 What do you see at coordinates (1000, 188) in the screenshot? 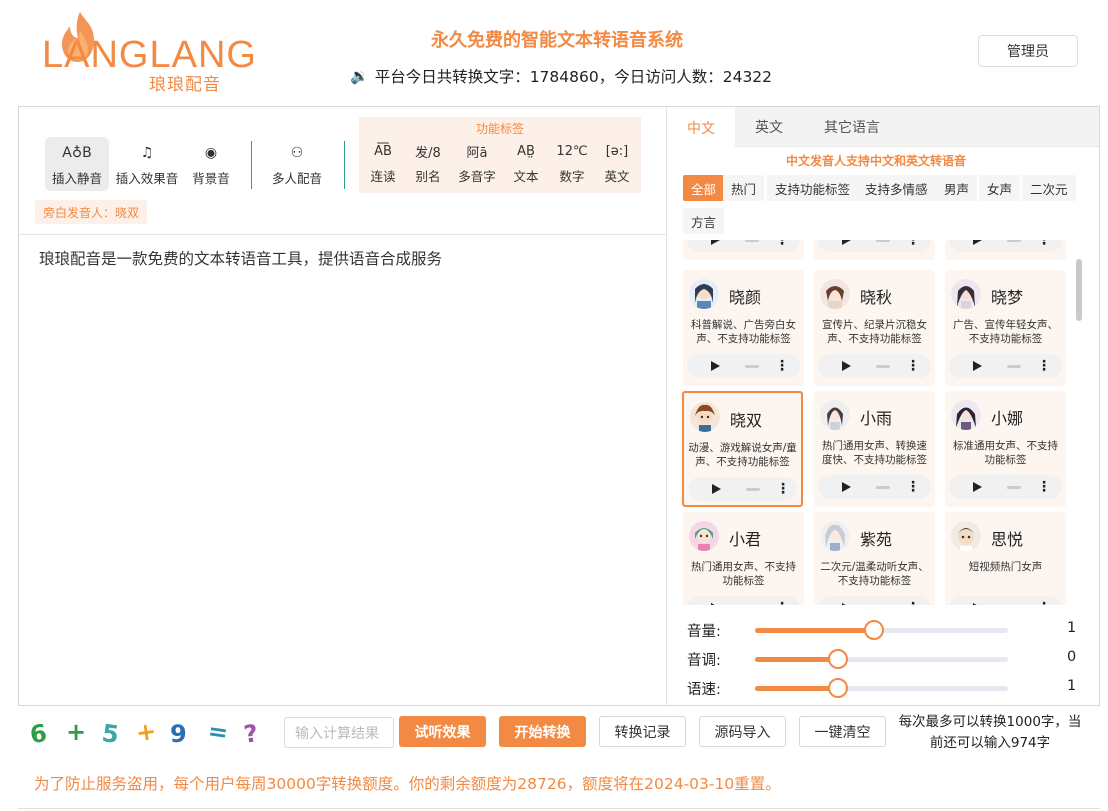
I see `filter-female: 女声` at bounding box center [1000, 188].